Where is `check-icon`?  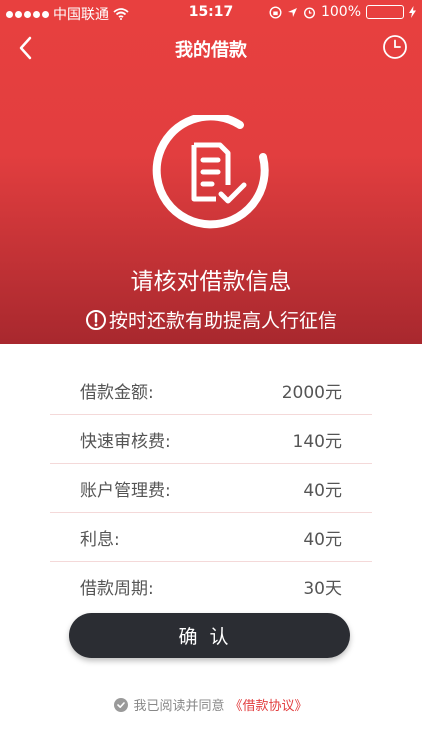 check-icon is located at coordinates (121, 704).